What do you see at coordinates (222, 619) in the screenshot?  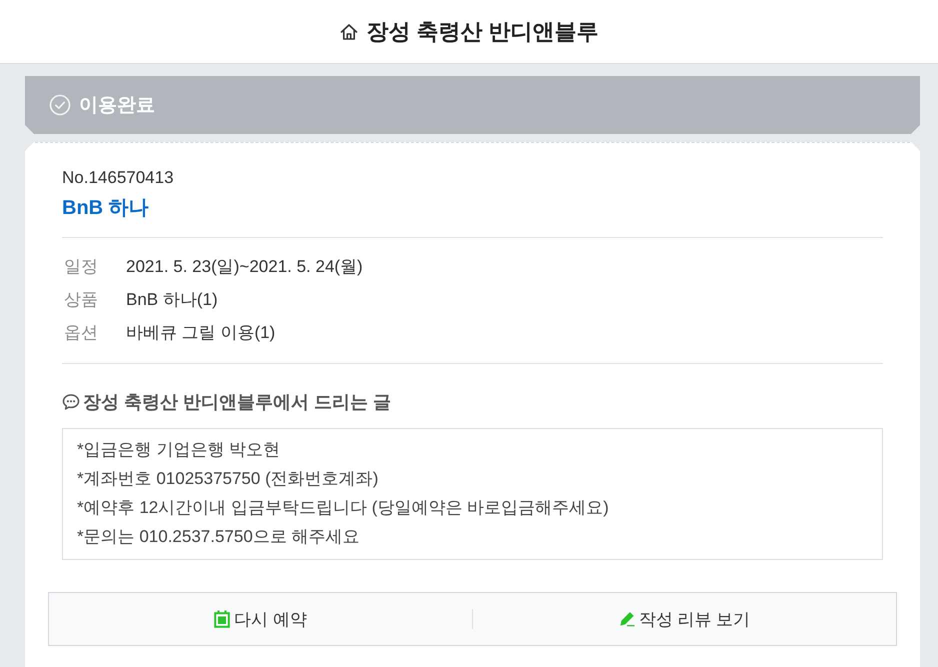 I see `calendar-icon` at bounding box center [222, 619].